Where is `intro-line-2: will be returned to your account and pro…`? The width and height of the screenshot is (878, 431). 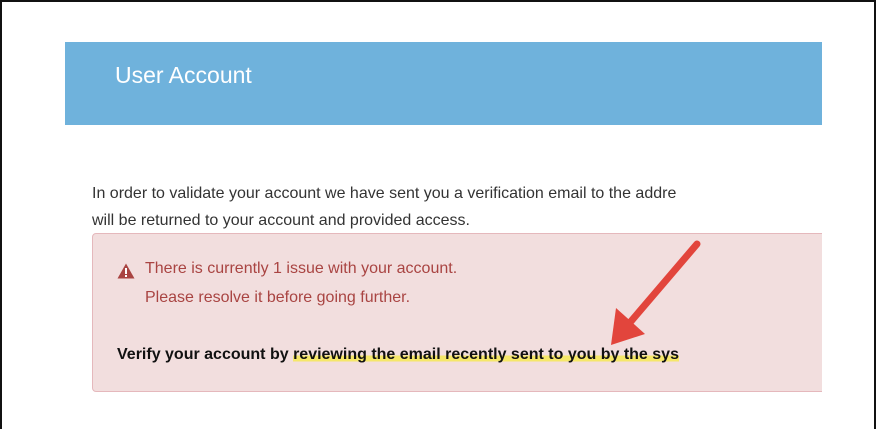 intro-line-2: will be returned to your account and pro… is located at coordinates (281, 220).